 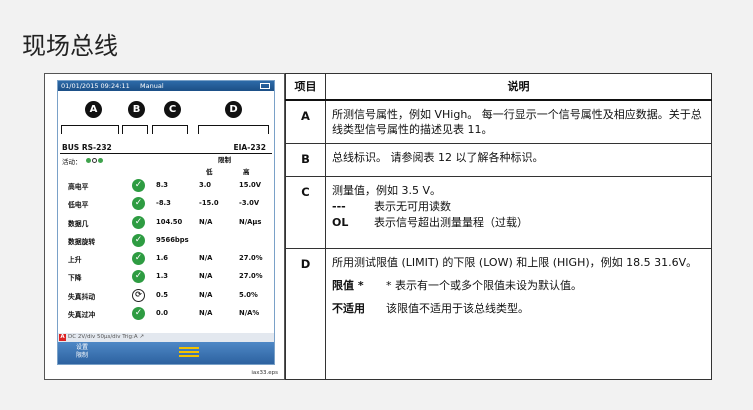 I want to click on measurement-value: 9566bps, so click(x=172, y=239).